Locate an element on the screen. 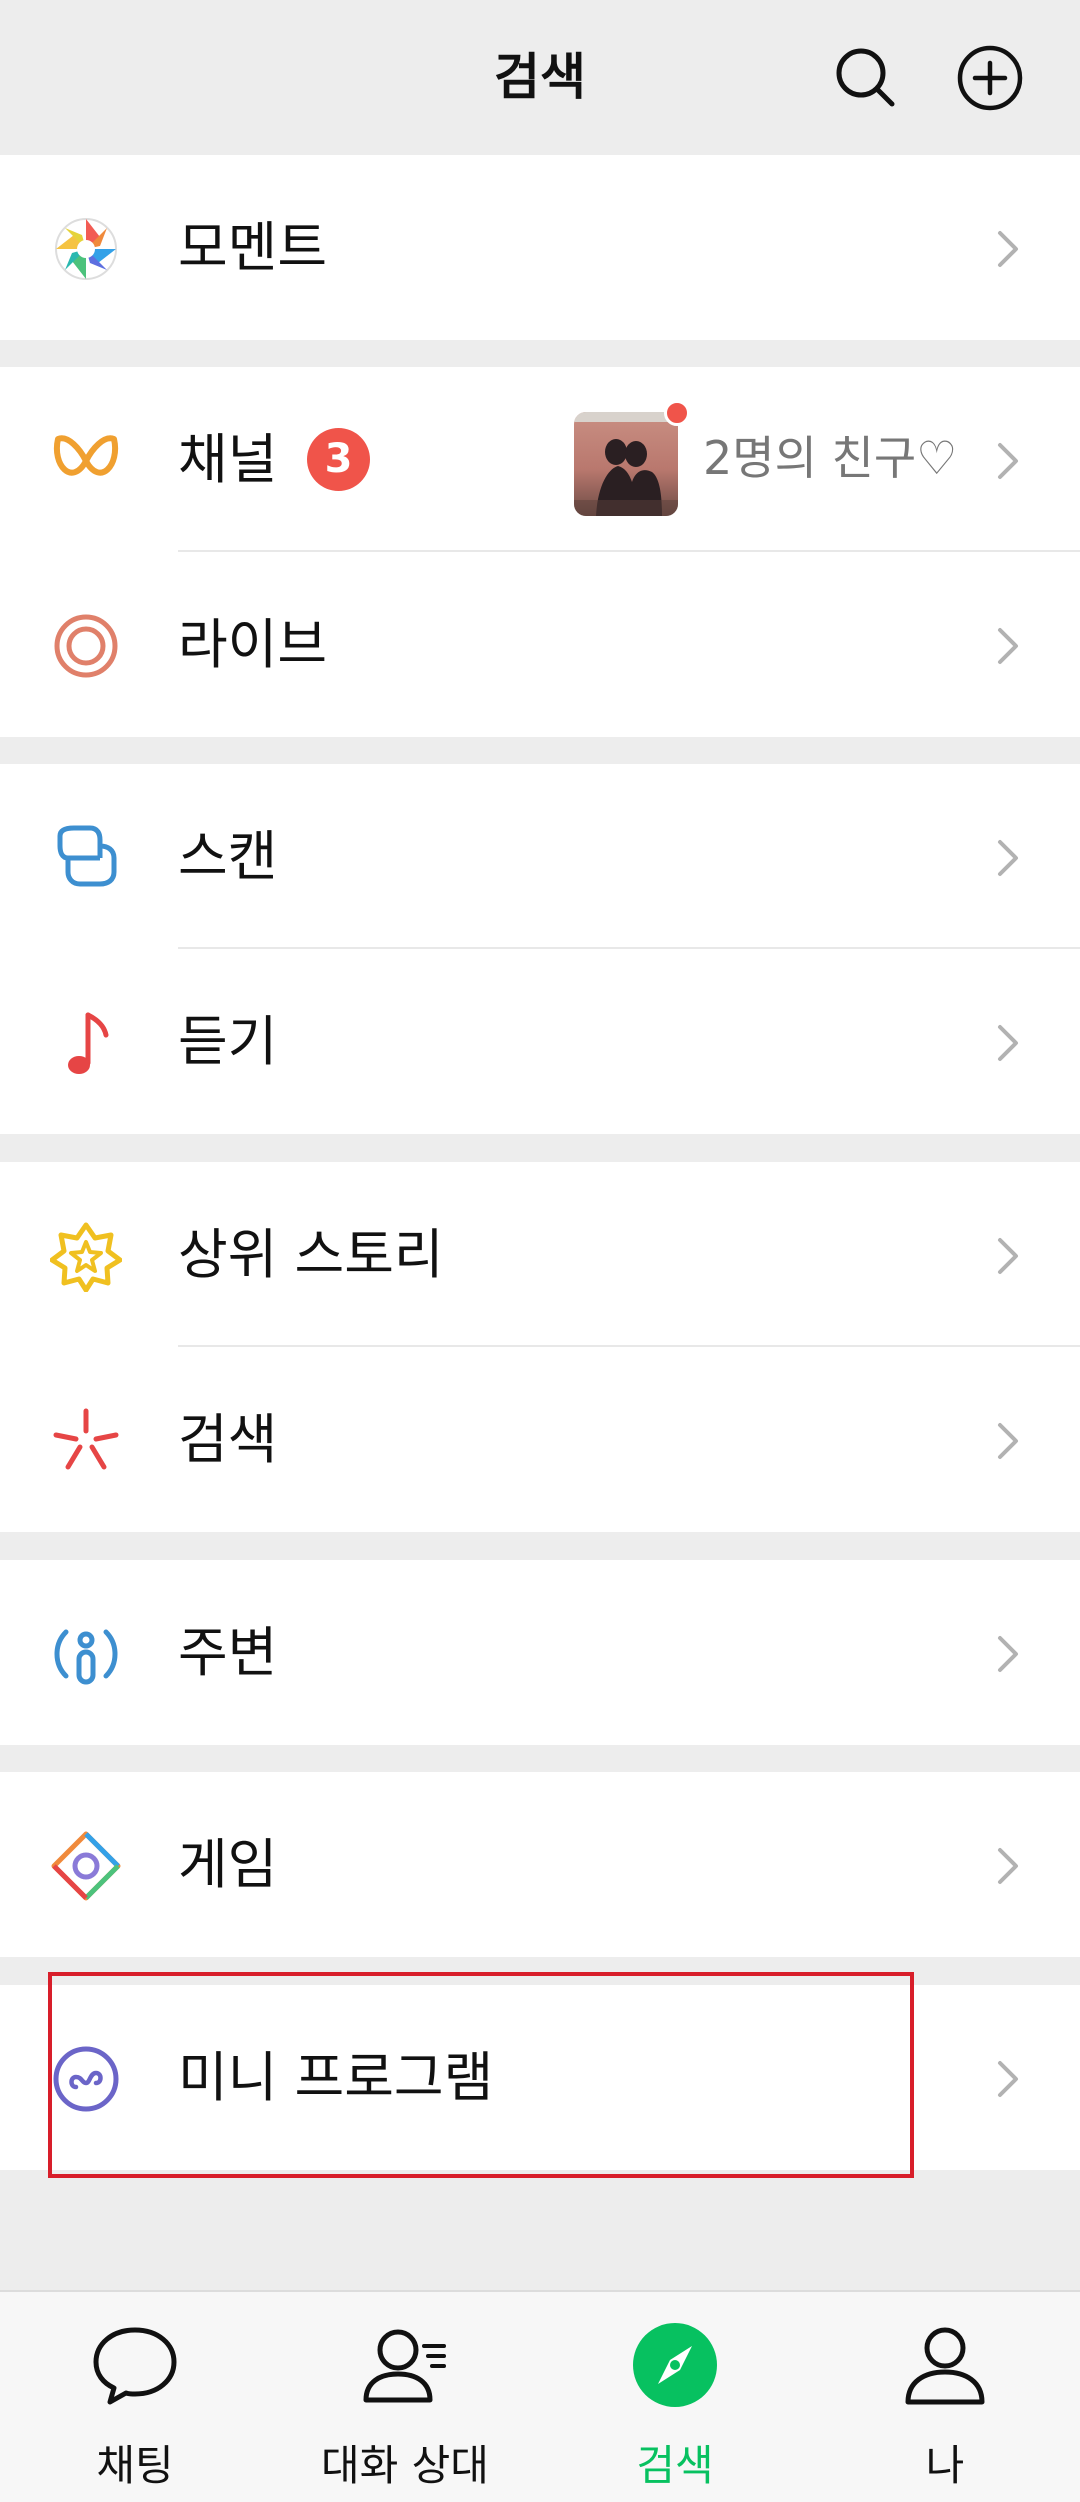 The width and height of the screenshot is (1080, 2502). contacts-icon is located at coordinates (404, 2366).